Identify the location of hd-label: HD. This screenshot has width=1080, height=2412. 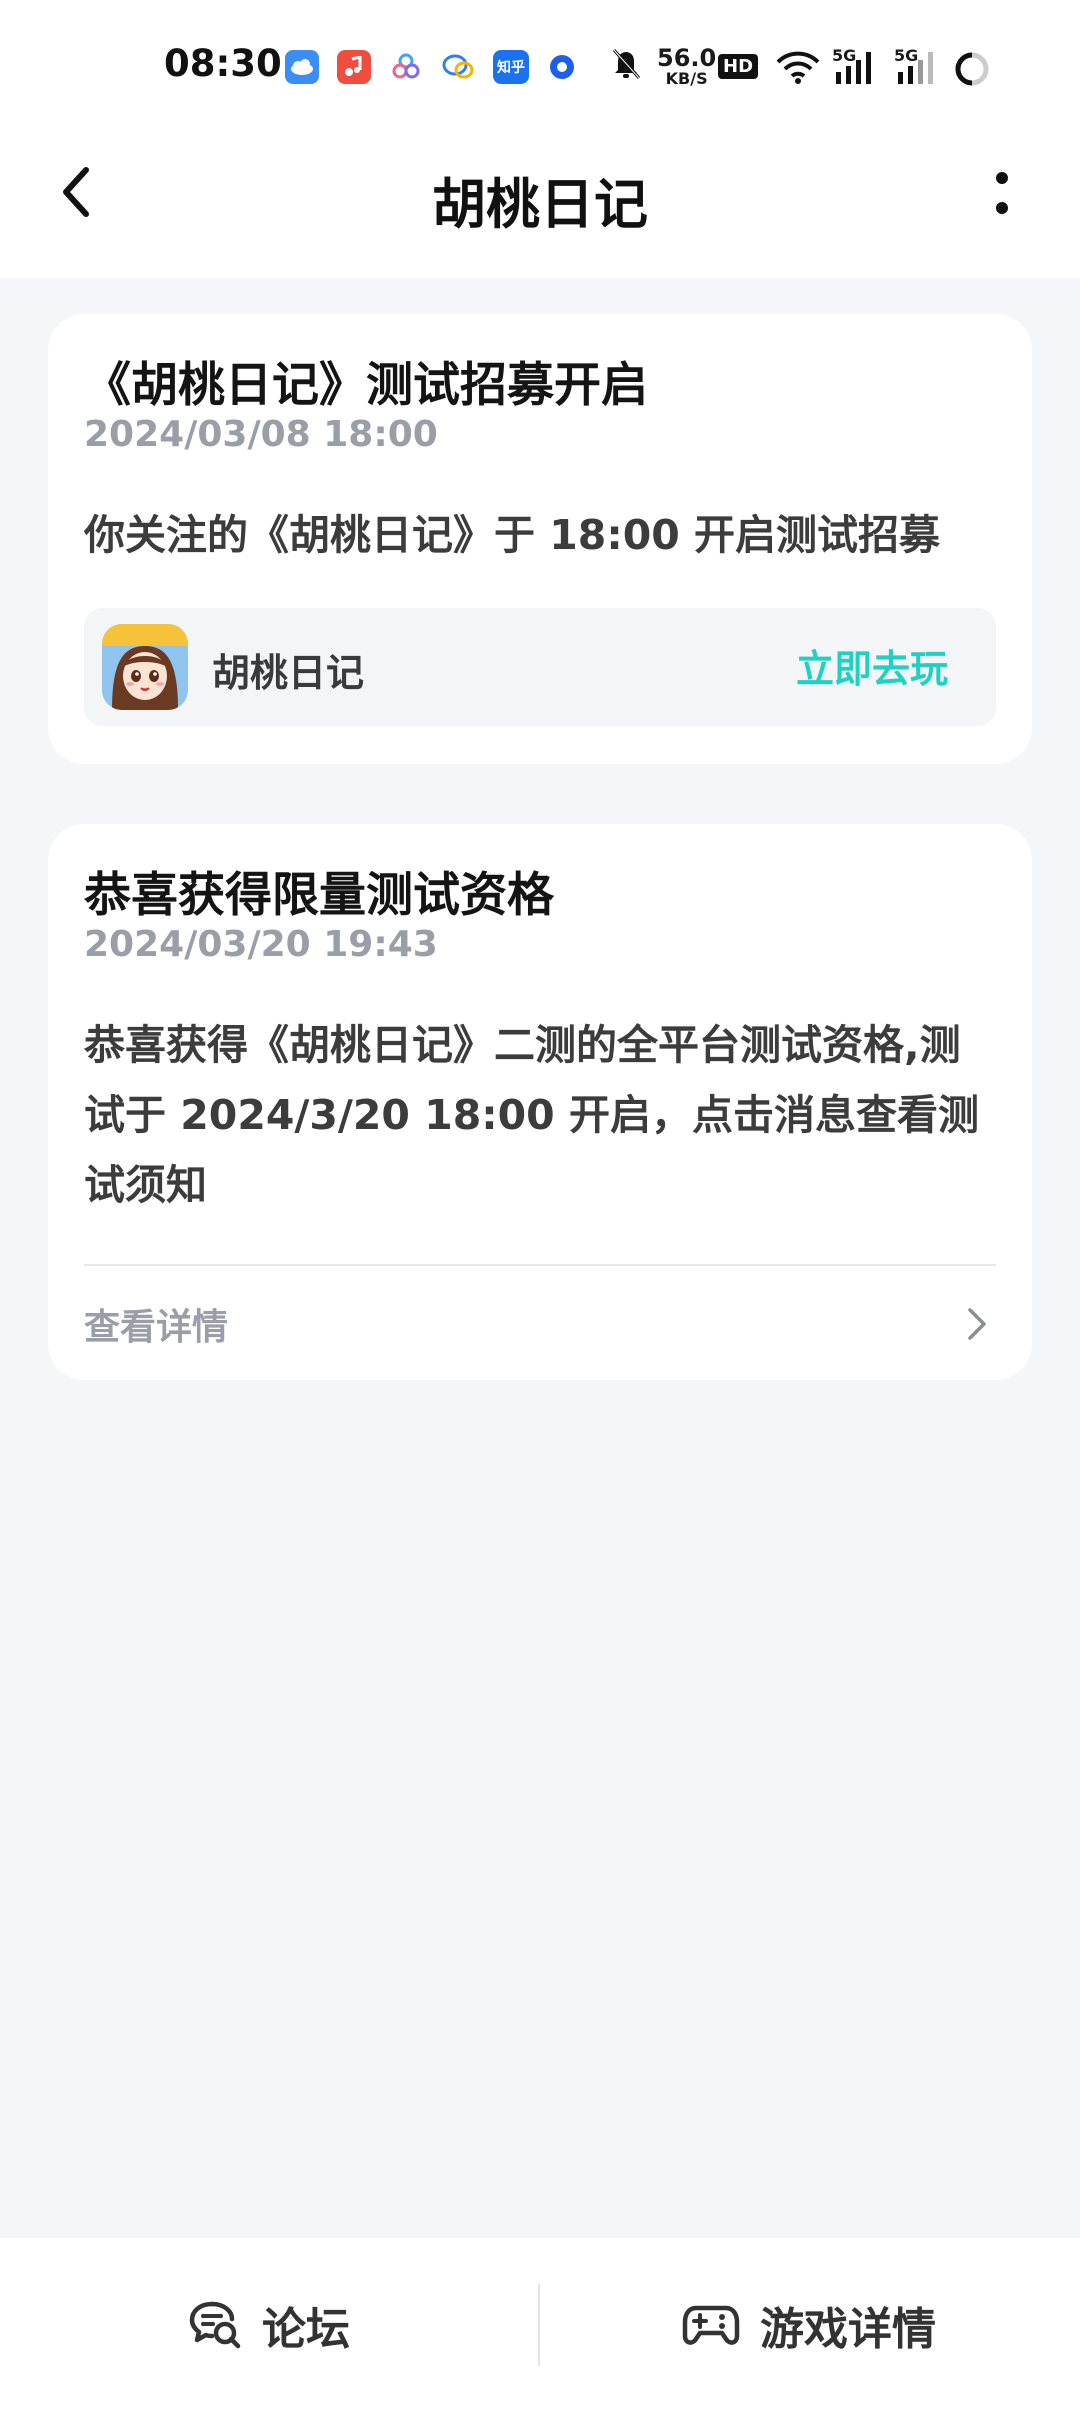
(738, 66).